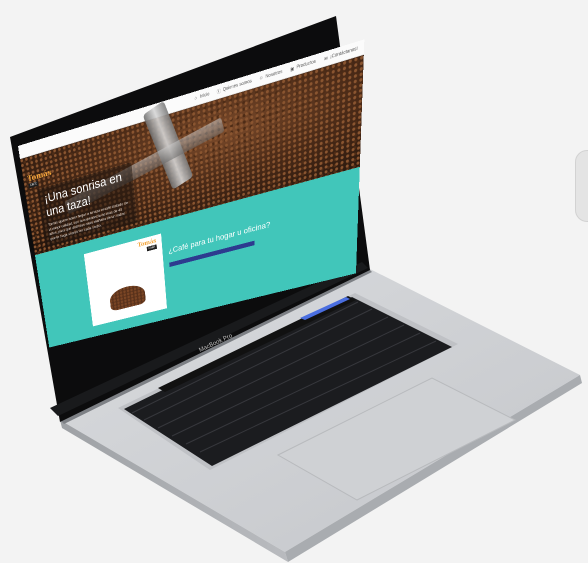  I want to click on box-icon: ▣, so click(292, 69).